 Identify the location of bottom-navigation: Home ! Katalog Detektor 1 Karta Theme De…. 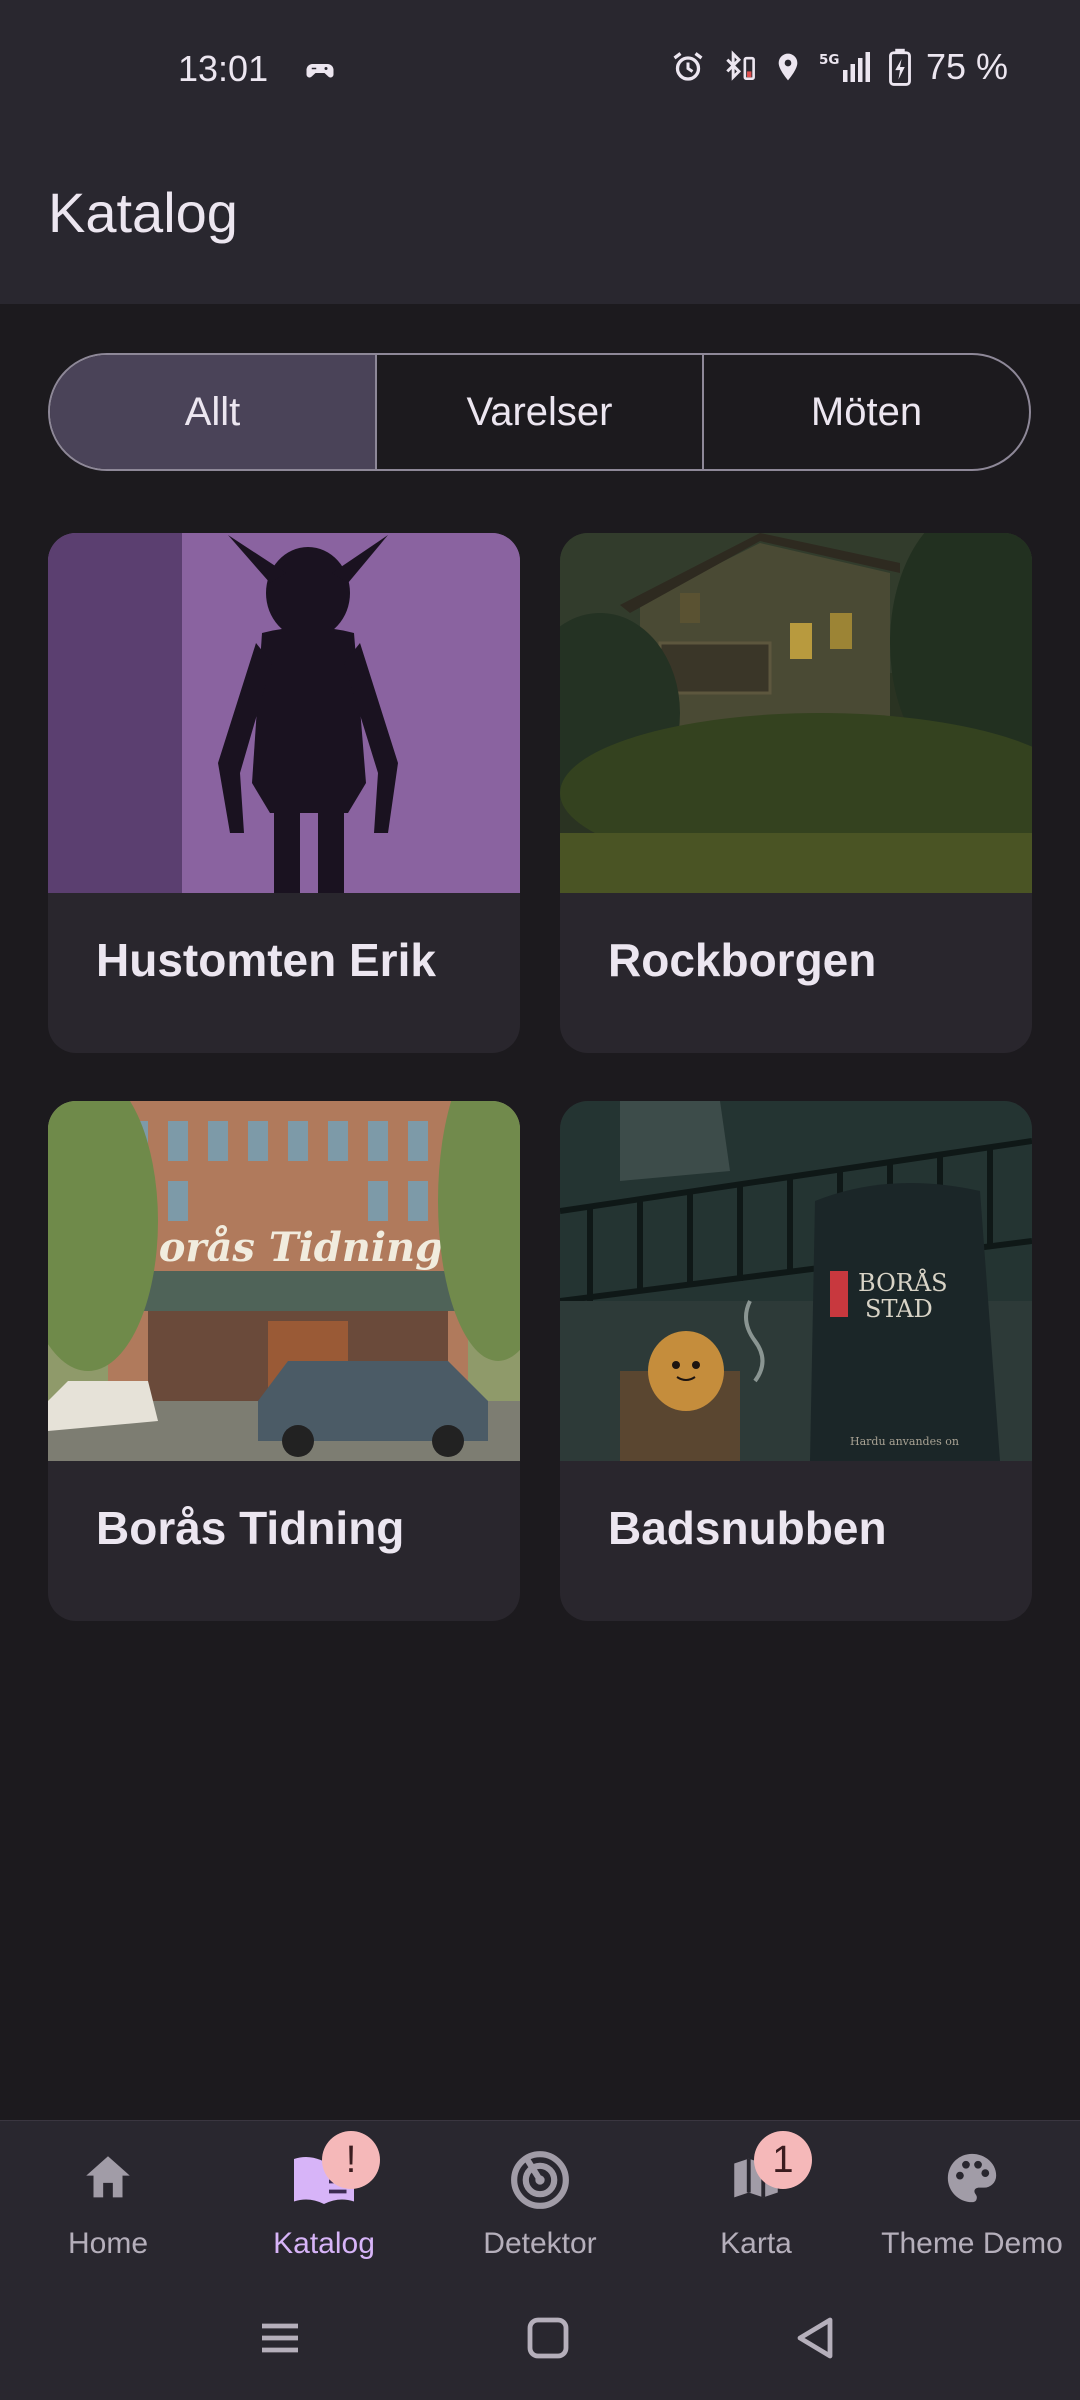
(540, 2200).